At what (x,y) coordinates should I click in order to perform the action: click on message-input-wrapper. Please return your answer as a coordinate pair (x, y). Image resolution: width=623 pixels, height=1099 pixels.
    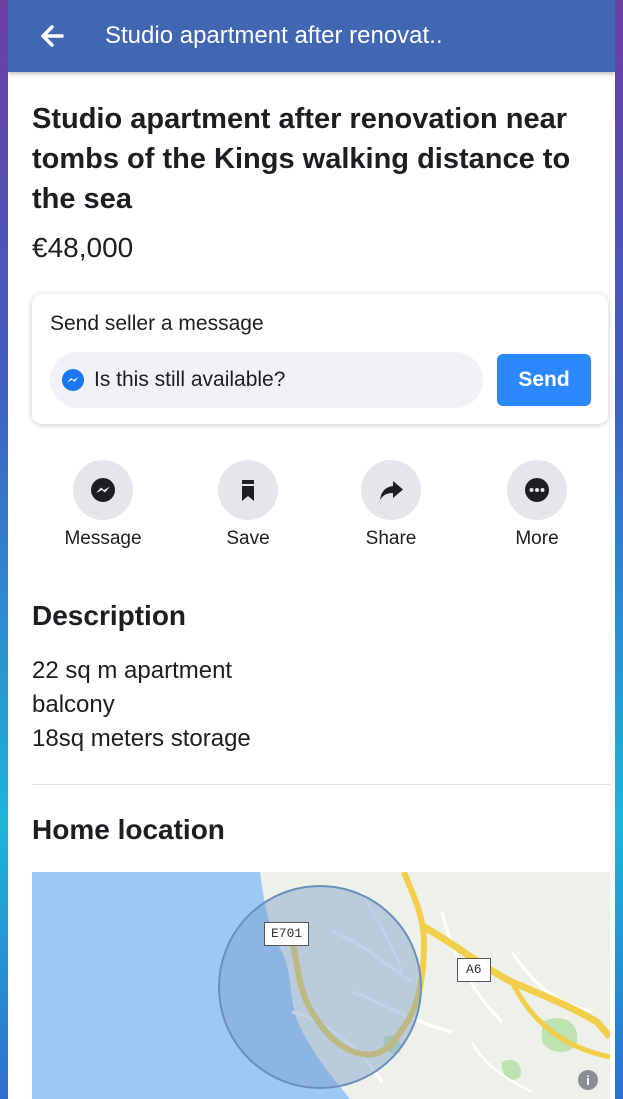
    Looking at the image, I should click on (266, 380).